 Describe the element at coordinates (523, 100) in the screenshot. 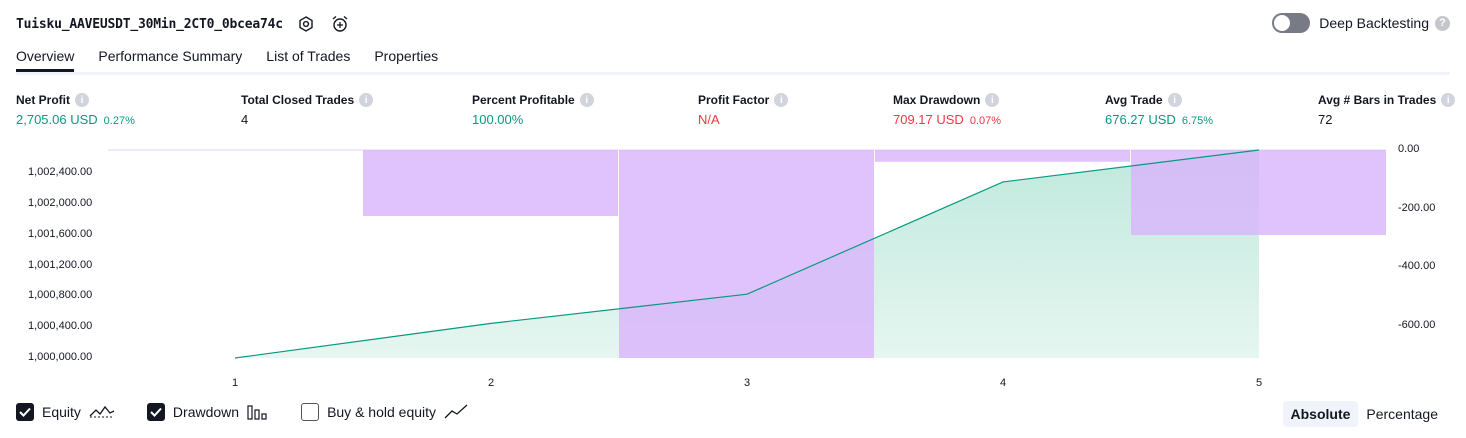

I see `metric-label: Percent Profitable` at that location.